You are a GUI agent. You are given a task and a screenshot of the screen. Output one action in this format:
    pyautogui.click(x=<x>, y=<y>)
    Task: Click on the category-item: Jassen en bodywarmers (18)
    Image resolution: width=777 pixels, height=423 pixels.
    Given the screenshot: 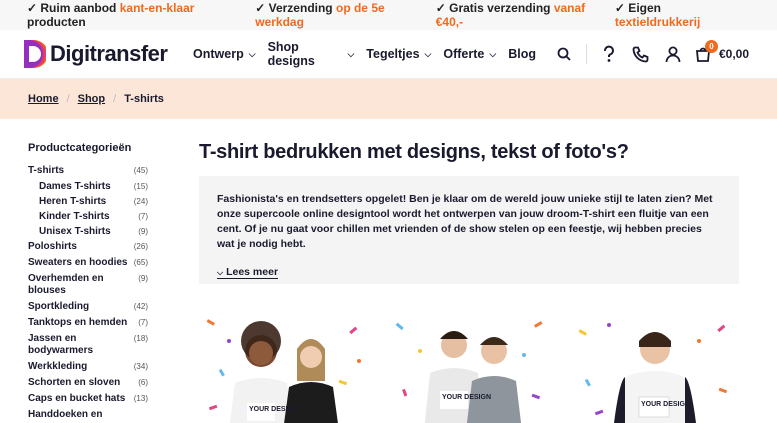 What is the action you would take?
    pyautogui.click(x=88, y=345)
    